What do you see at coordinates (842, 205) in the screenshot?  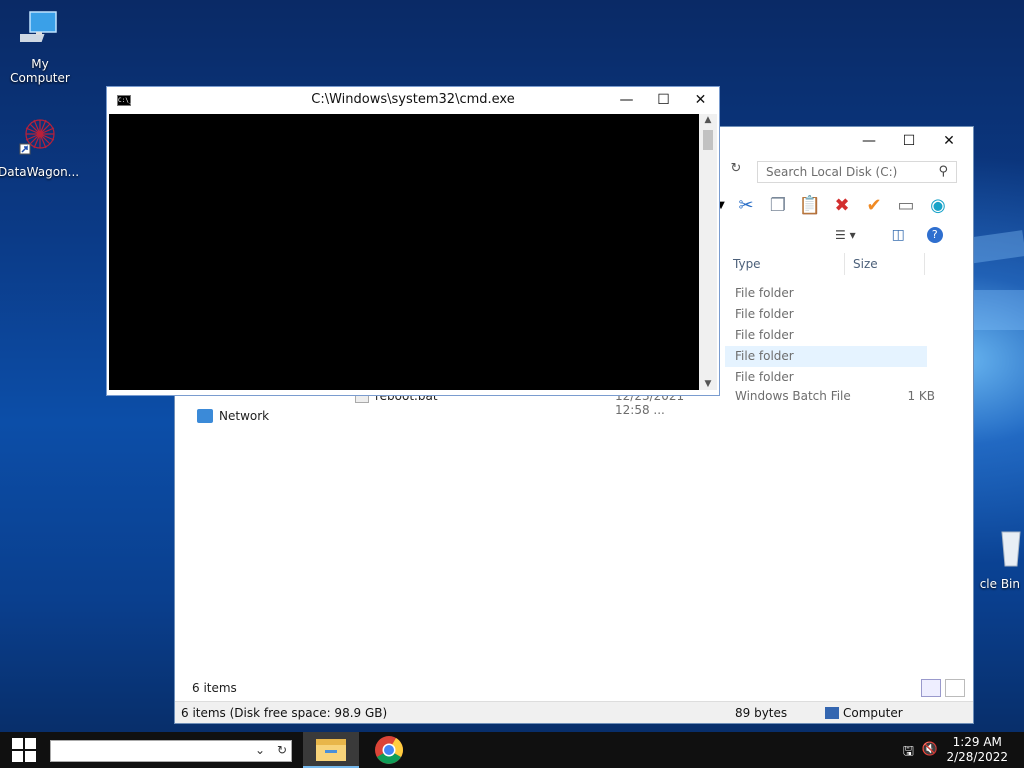 I see `delete-icon: ✖` at bounding box center [842, 205].